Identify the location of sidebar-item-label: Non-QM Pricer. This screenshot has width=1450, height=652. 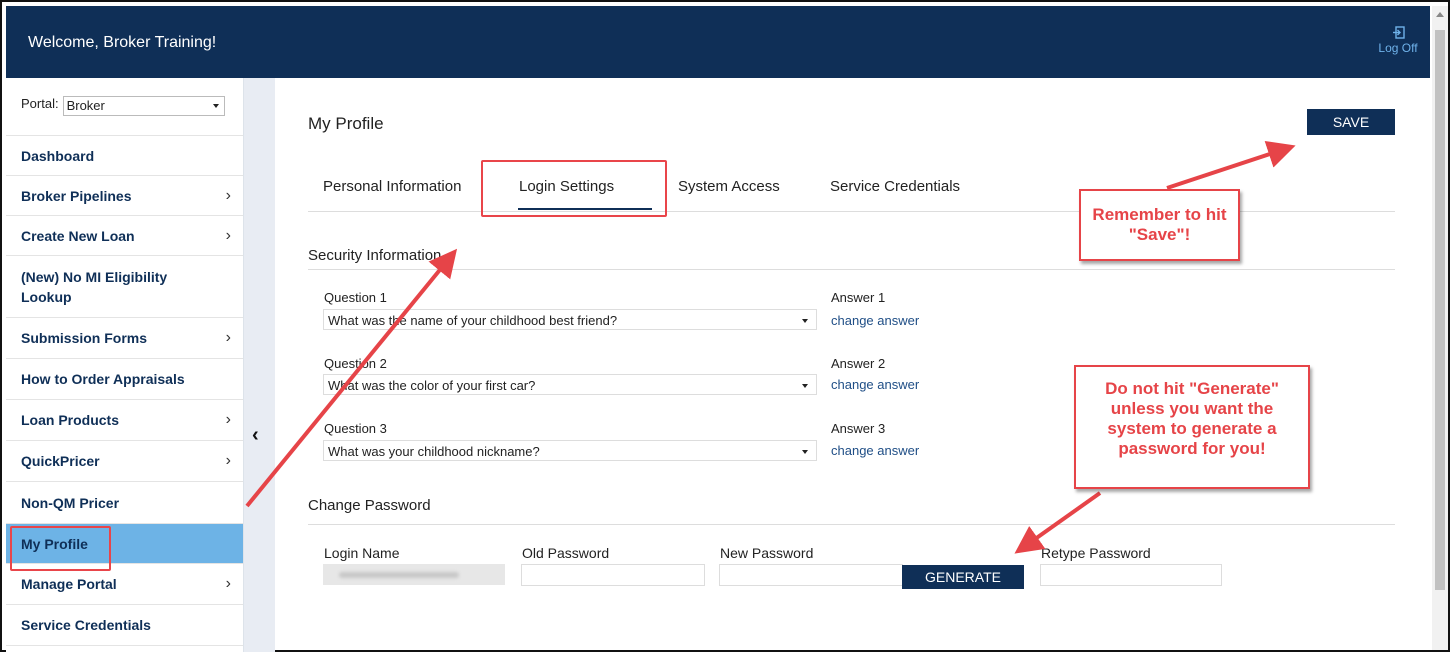
(70, 502).